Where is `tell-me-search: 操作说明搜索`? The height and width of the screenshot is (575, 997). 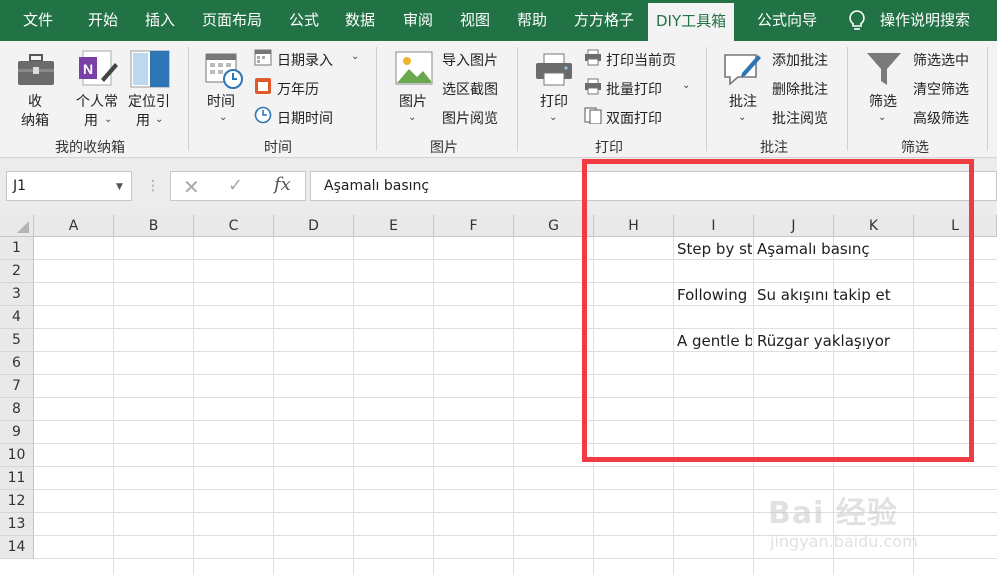
tell-me-search: 操作说明搜索 is located at coordinates (925, 20).